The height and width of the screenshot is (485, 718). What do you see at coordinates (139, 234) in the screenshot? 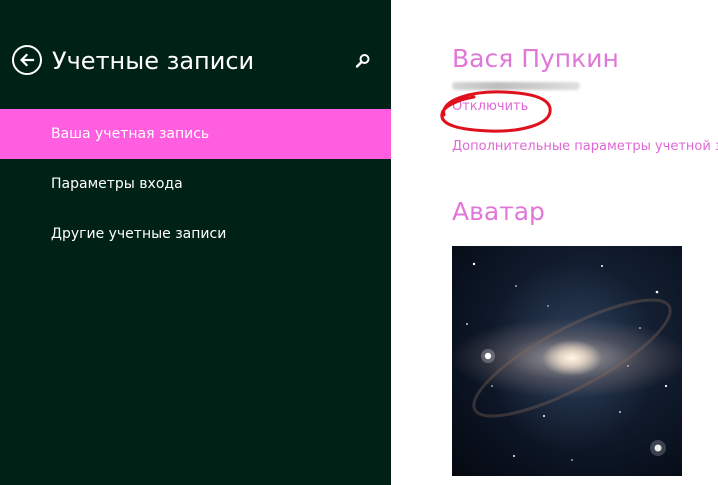
I see `sidebar-item-label: Другие учетные записи` at bounding box center [139, 234].